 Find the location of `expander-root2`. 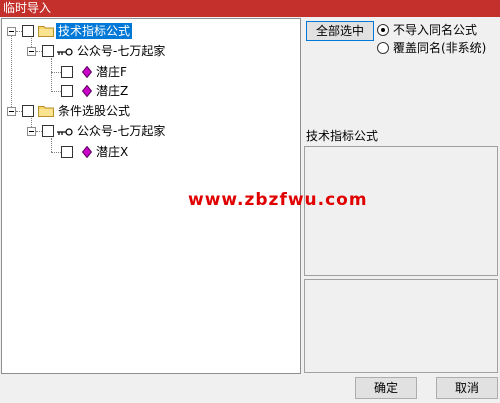

expander-root2 is located at coordinates (11, 111).